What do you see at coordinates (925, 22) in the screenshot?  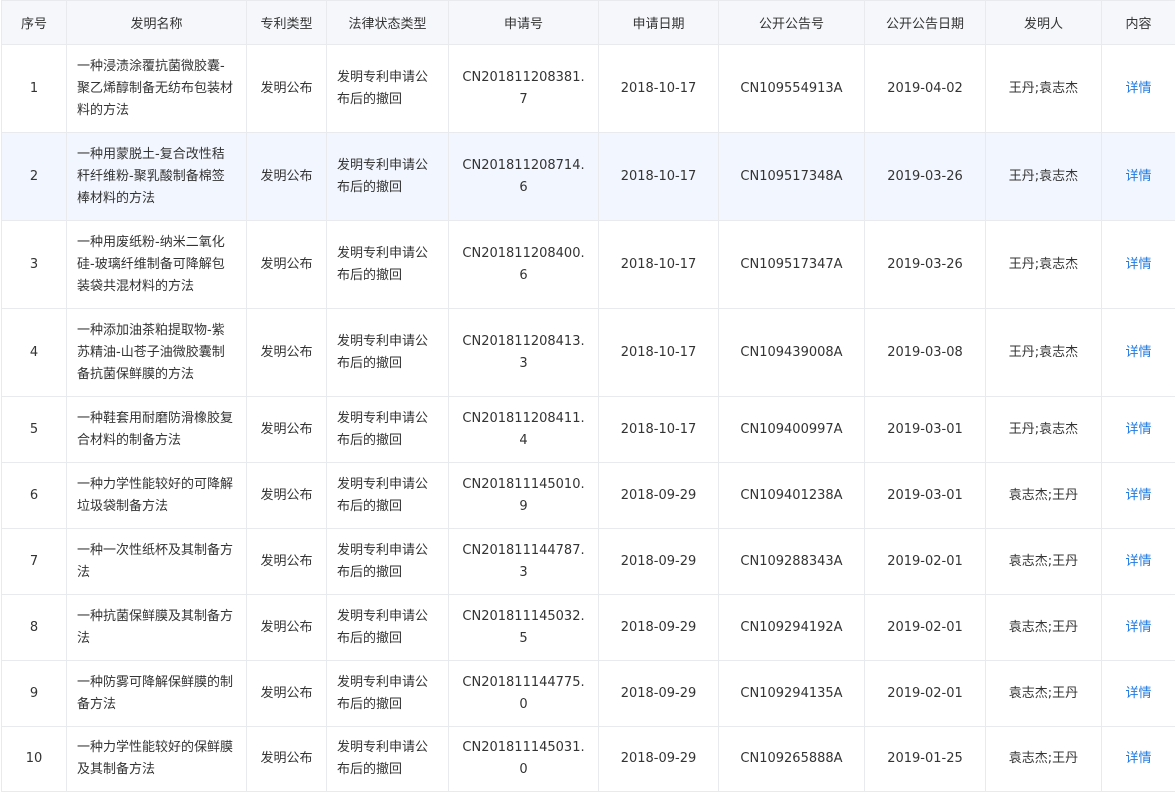 I see `header-pub-date: 公开公告日期` at bounding box center [925, 22].